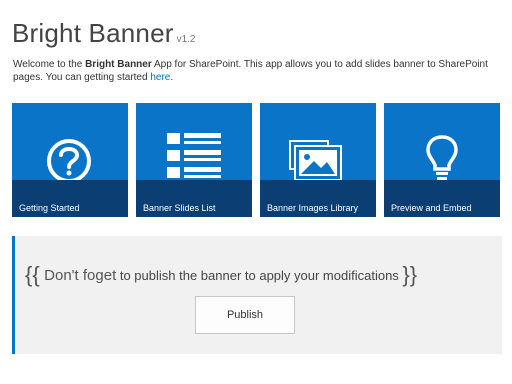  Describe the element at coordinates (160, 77) in the screenshot. I see `getting-started-link: here` at that location.